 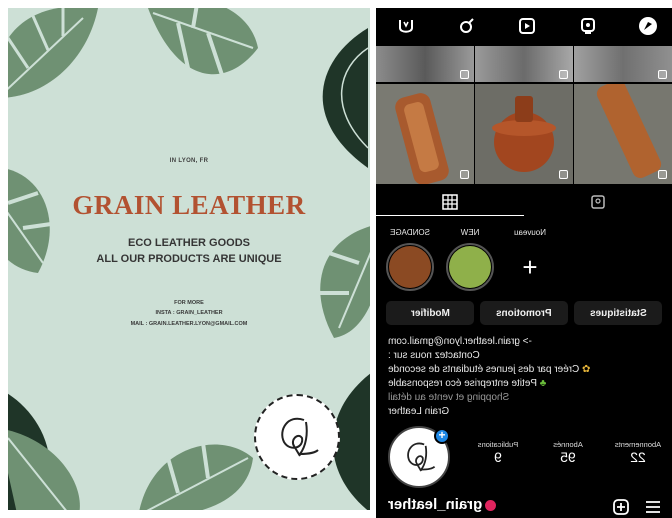 I want to click on poster-for-more: FOR MORE, so click(x=189, y=303).